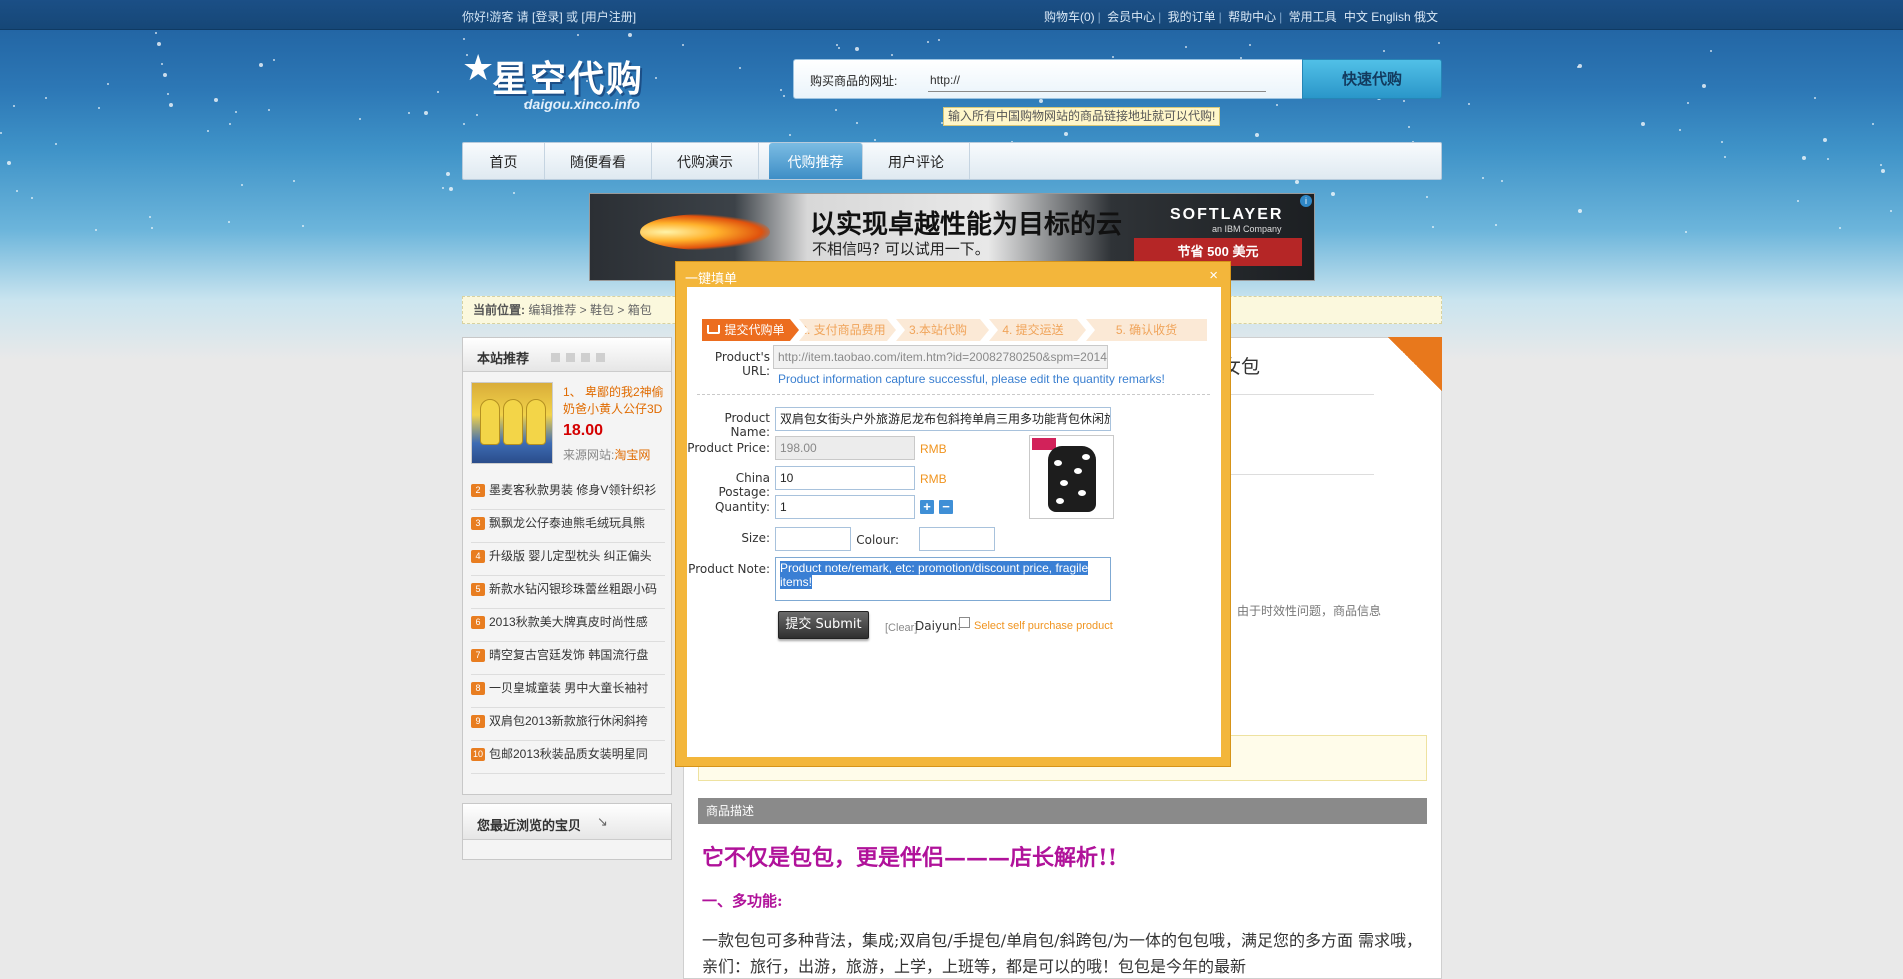  Describe the element at coordinates (1192, 17) in the screenshot. I see `my-orders-link: 我的订单` at that location.